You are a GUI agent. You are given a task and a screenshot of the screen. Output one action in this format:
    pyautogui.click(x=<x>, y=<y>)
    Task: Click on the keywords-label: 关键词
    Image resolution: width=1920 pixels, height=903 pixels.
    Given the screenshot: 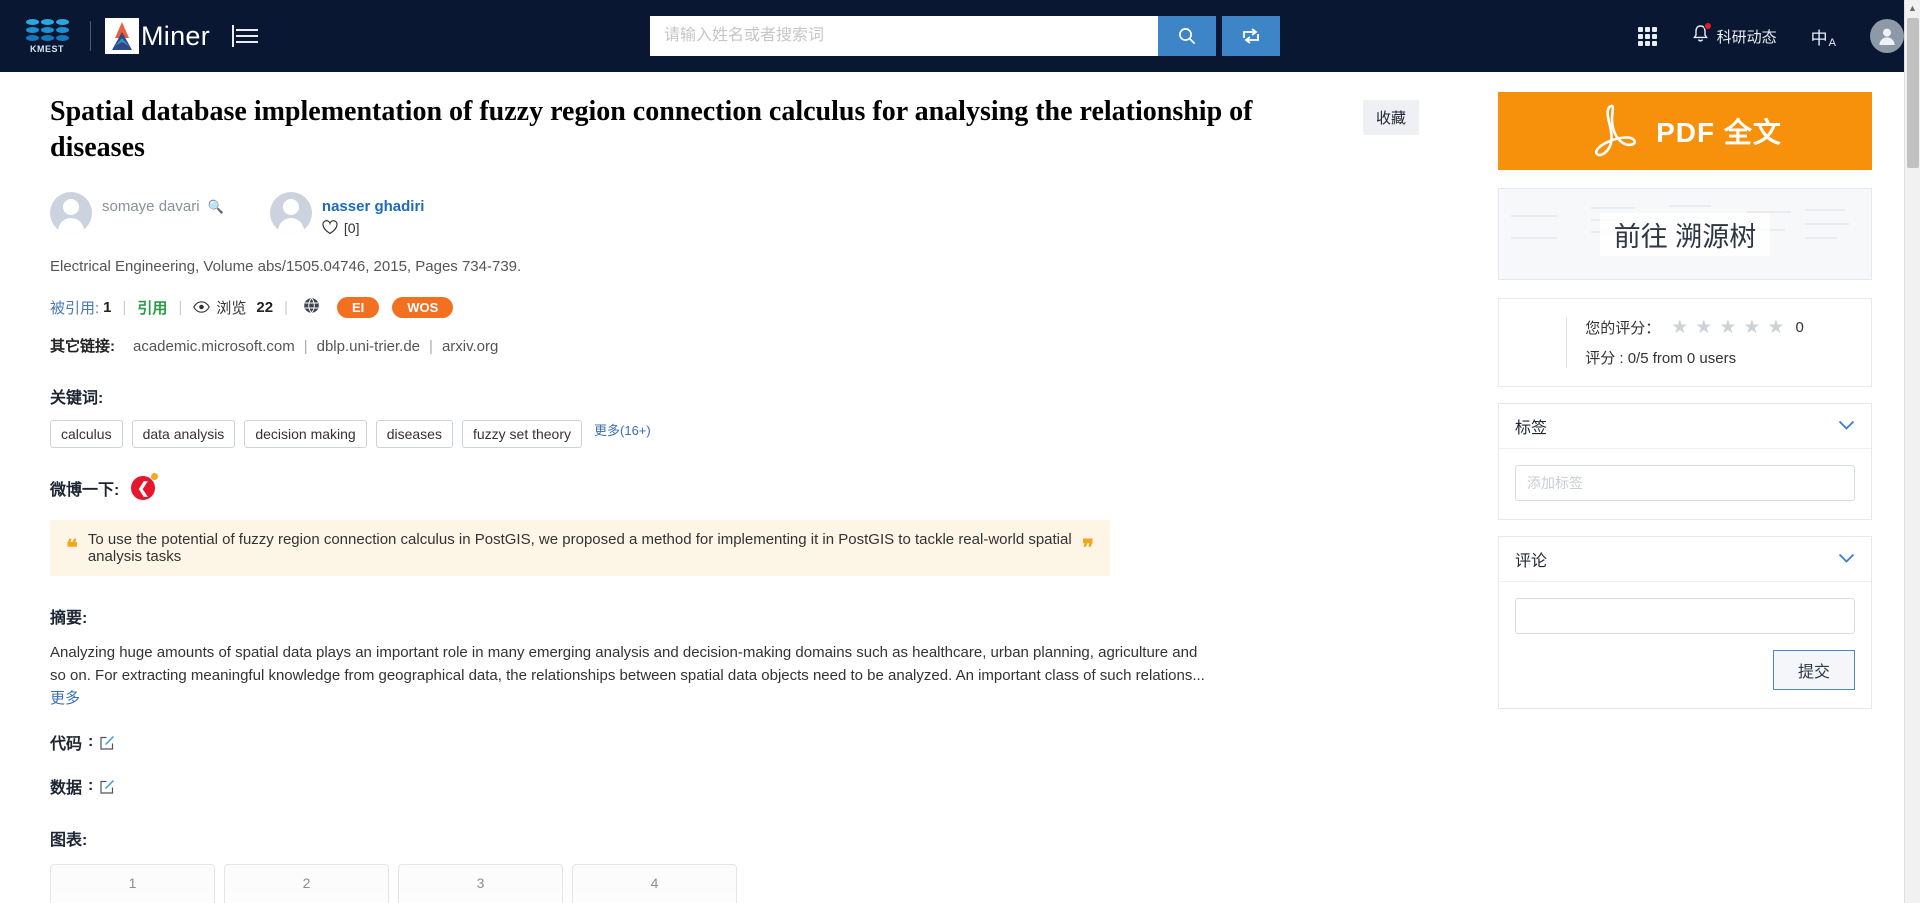 What is the action you would take?
    pyautogui.click(x=74, y=398)
    